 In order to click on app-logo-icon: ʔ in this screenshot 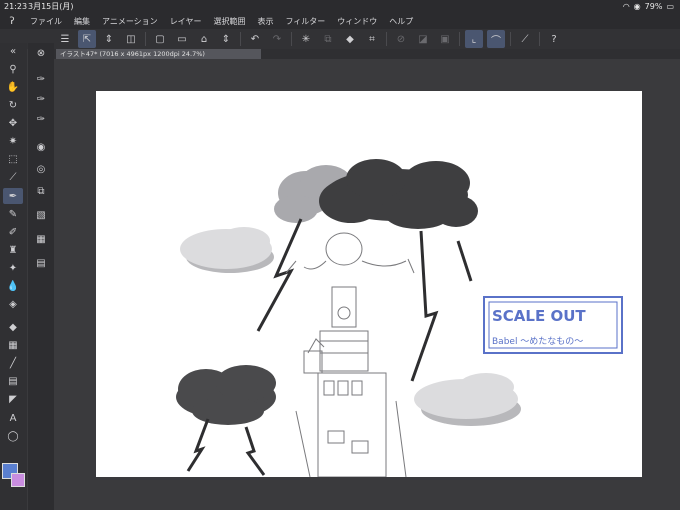, I will do `click(12, 21)`.